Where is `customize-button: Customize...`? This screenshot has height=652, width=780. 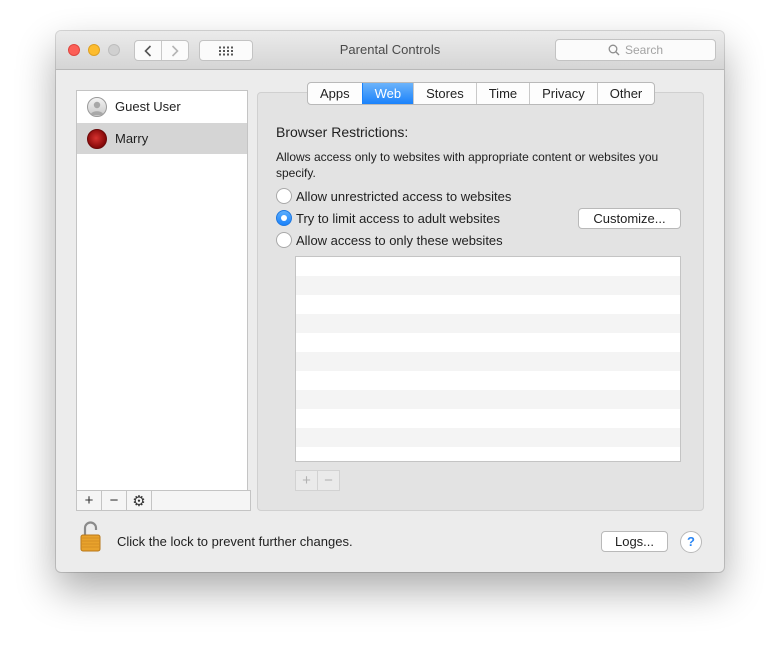
customize-button: Customize... is located at coordinates (629, 218).